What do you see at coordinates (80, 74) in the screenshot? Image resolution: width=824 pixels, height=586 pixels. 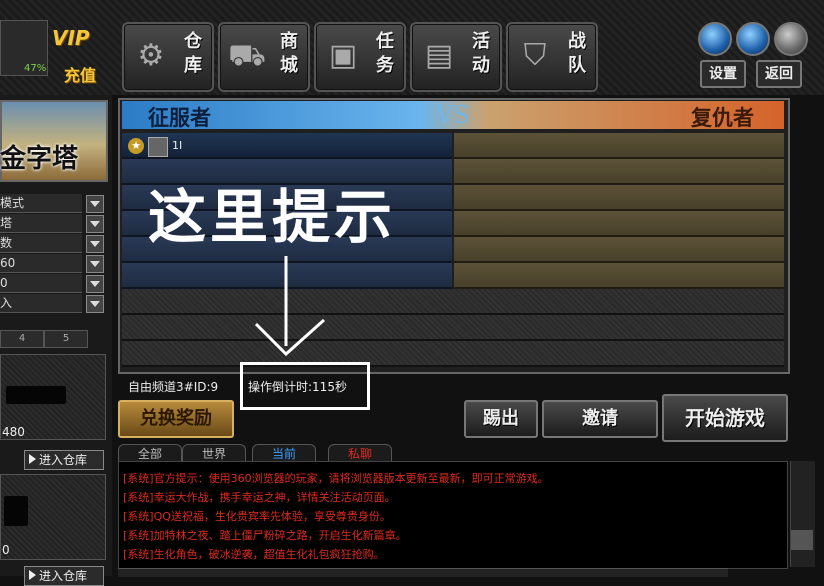 I see `recharge-button: 充值` at bounding box center [80, 74].